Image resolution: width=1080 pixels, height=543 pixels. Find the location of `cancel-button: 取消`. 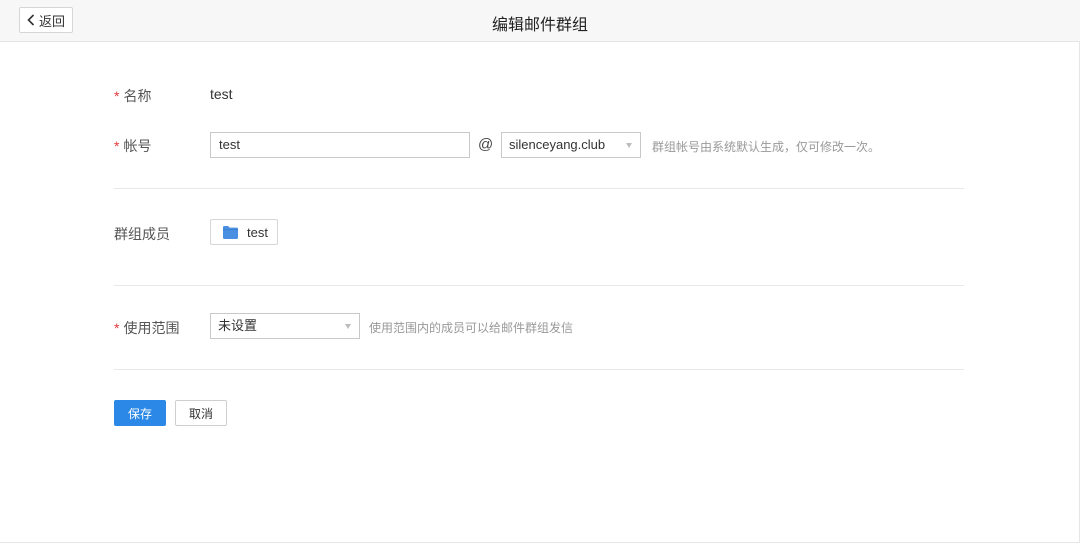

cancel-button: 取消 is located at coordinates (201, 413).